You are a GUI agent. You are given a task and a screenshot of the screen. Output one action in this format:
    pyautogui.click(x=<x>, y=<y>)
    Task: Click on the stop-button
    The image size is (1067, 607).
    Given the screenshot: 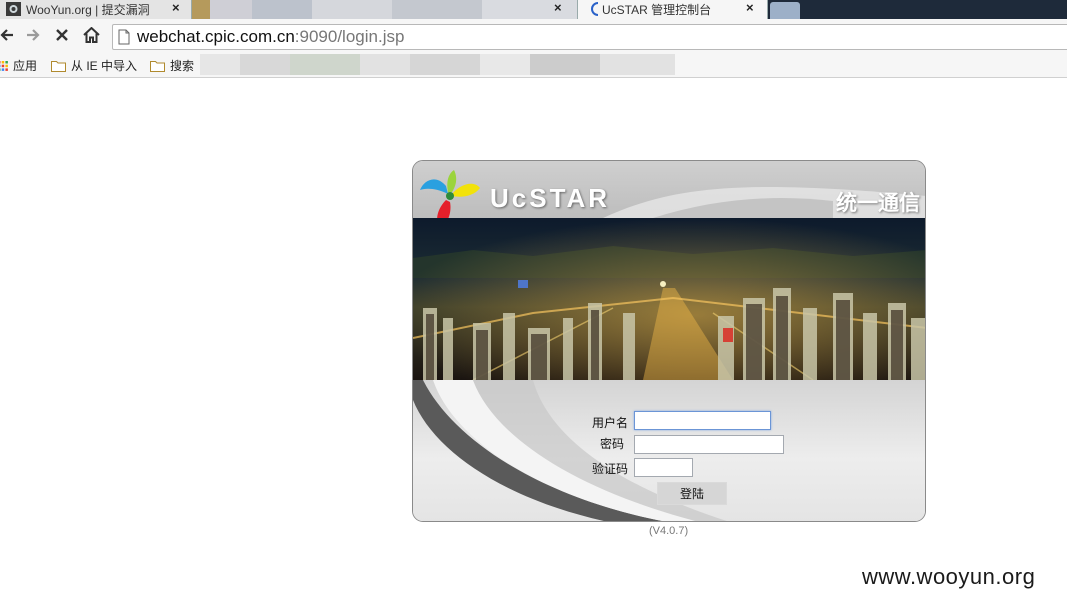 What is the action you would take?
    pyautogui.click(x=62, y=35)
    